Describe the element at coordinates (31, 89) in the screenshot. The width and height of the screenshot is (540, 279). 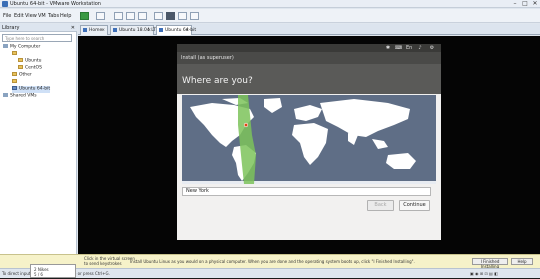
I see `tree-item-ubuntu-64: Ubuntu 64-bit` at that location.